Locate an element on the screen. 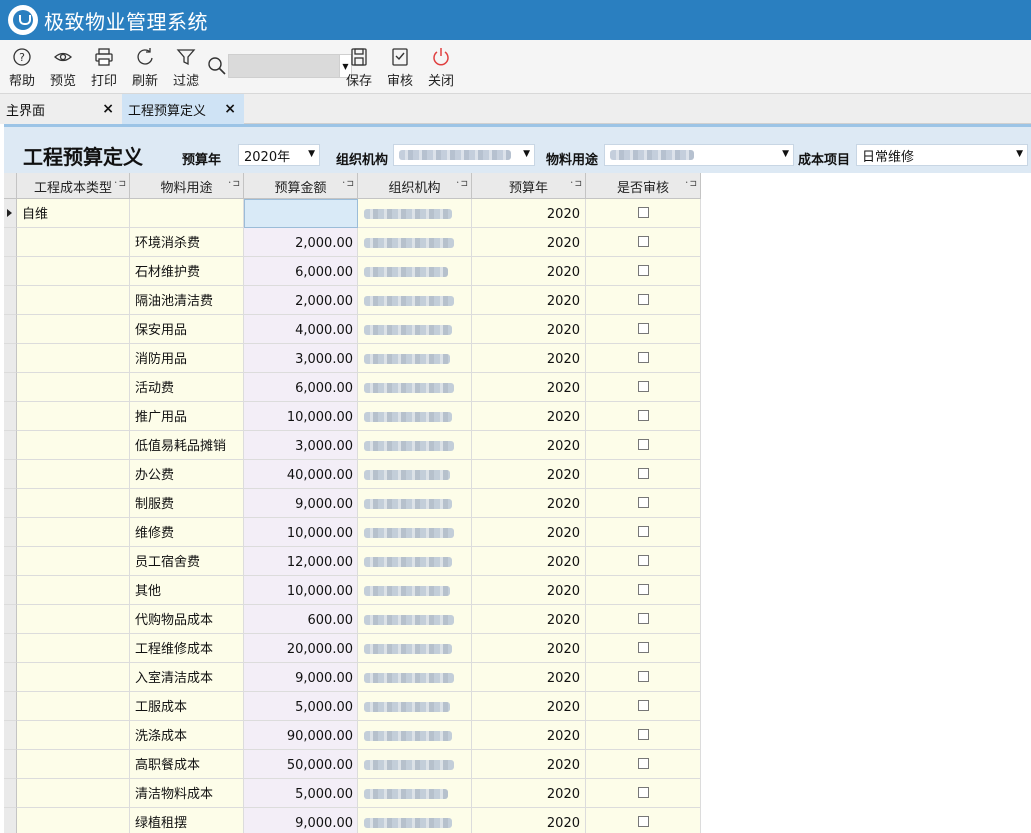 The width and height of the screenshot is (1031, 833). cell-material-use: 代购物品成本 is located at coordinates (187, 619).